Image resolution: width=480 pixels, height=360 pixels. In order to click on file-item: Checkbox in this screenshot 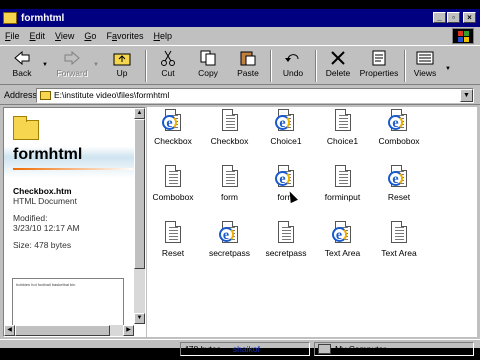, I will do `click(230, 127)`.